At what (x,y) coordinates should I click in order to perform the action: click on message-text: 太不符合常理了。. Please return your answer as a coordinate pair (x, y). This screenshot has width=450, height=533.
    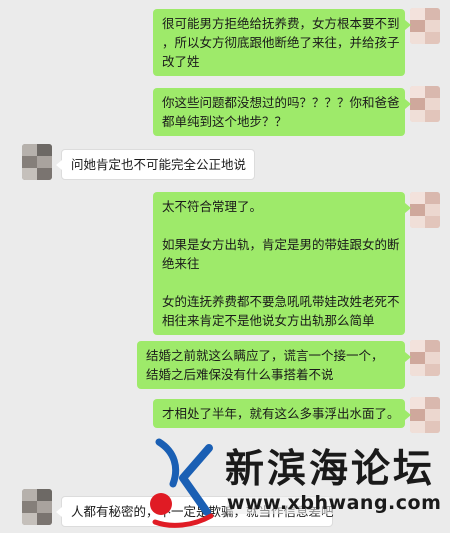
    Looking at the image, I should click on (212, 206).